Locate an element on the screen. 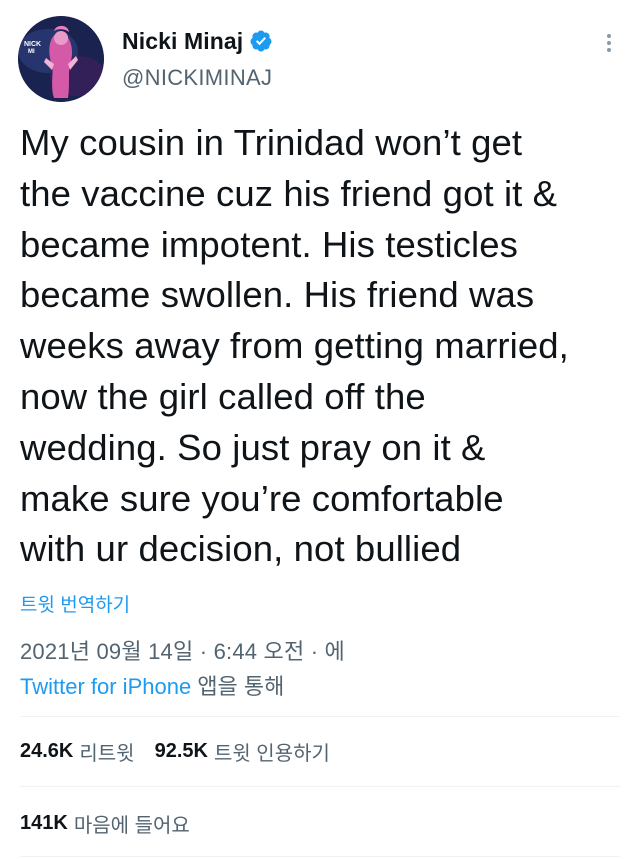 The height and width of the screenshot is (859, 640). likes-label: 마음에 들어요 is located at coordinates (131, 826).